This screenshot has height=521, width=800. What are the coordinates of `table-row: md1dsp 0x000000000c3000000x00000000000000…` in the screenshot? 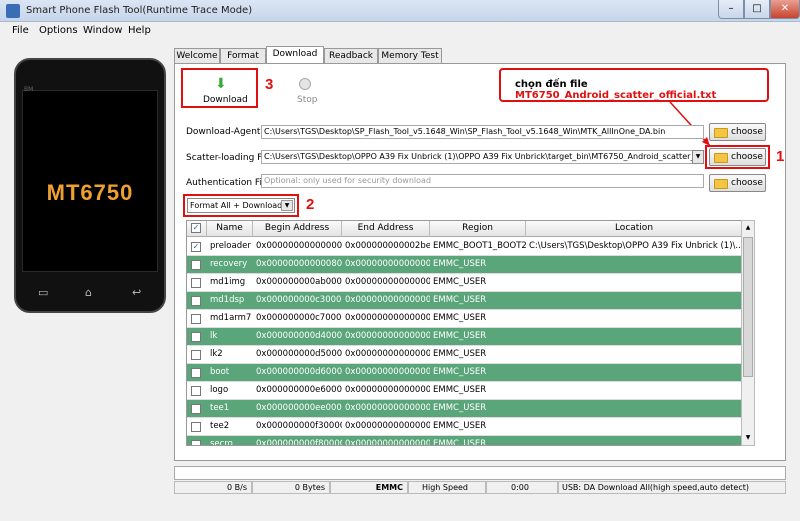 It's located at (464, 301).